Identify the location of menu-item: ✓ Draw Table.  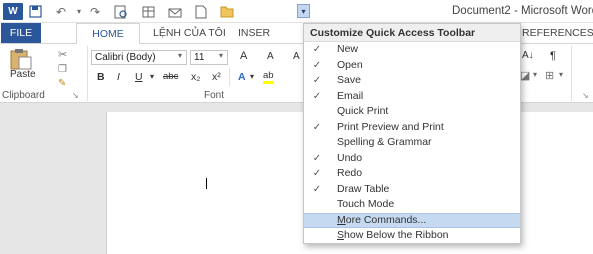
(412, 190).